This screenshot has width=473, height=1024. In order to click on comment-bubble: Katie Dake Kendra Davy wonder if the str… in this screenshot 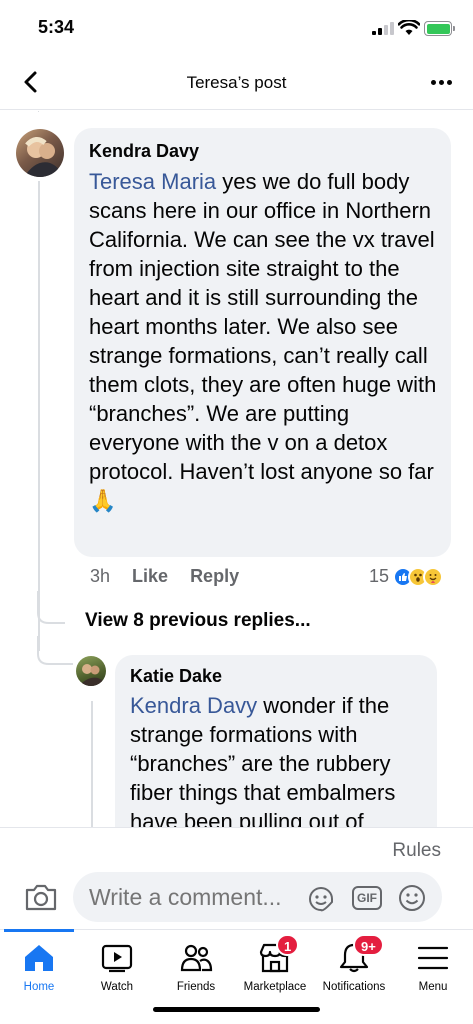, I will do `click(276, 741)`.